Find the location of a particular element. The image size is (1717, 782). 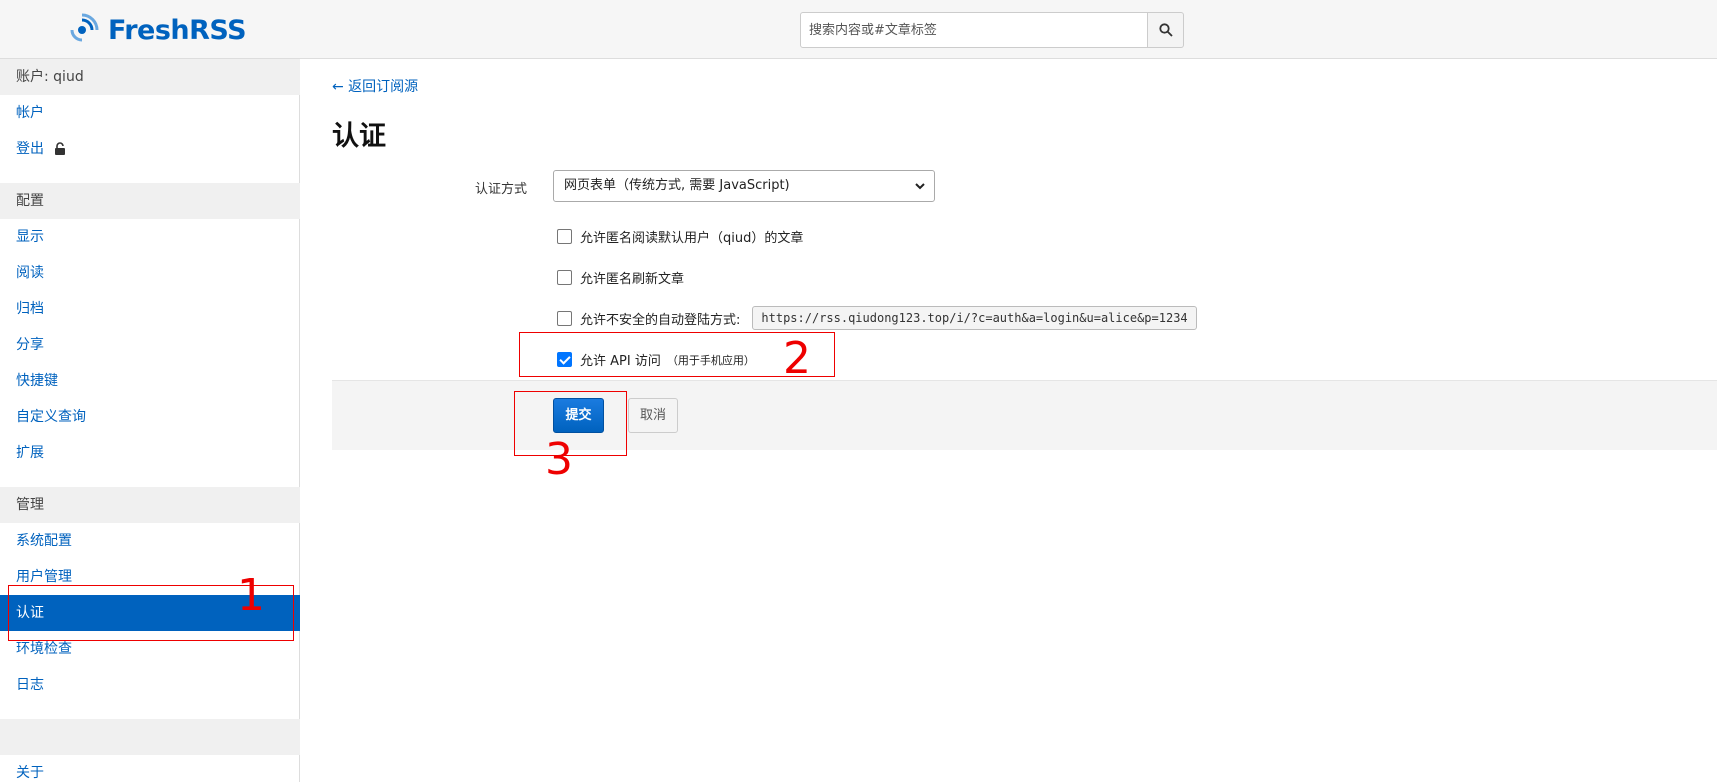

annotation-number-3: 3 is located at coordinates (559, 459).